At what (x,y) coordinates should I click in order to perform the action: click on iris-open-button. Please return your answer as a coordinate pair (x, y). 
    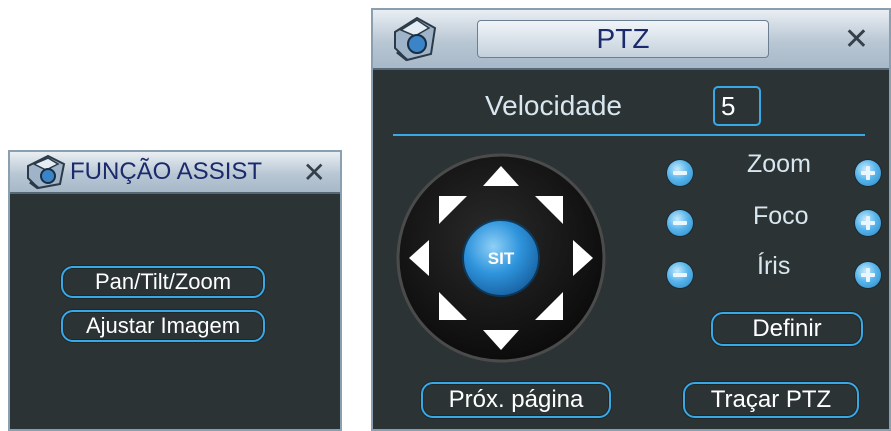
    Looking at the image, I should click on (868, 275).